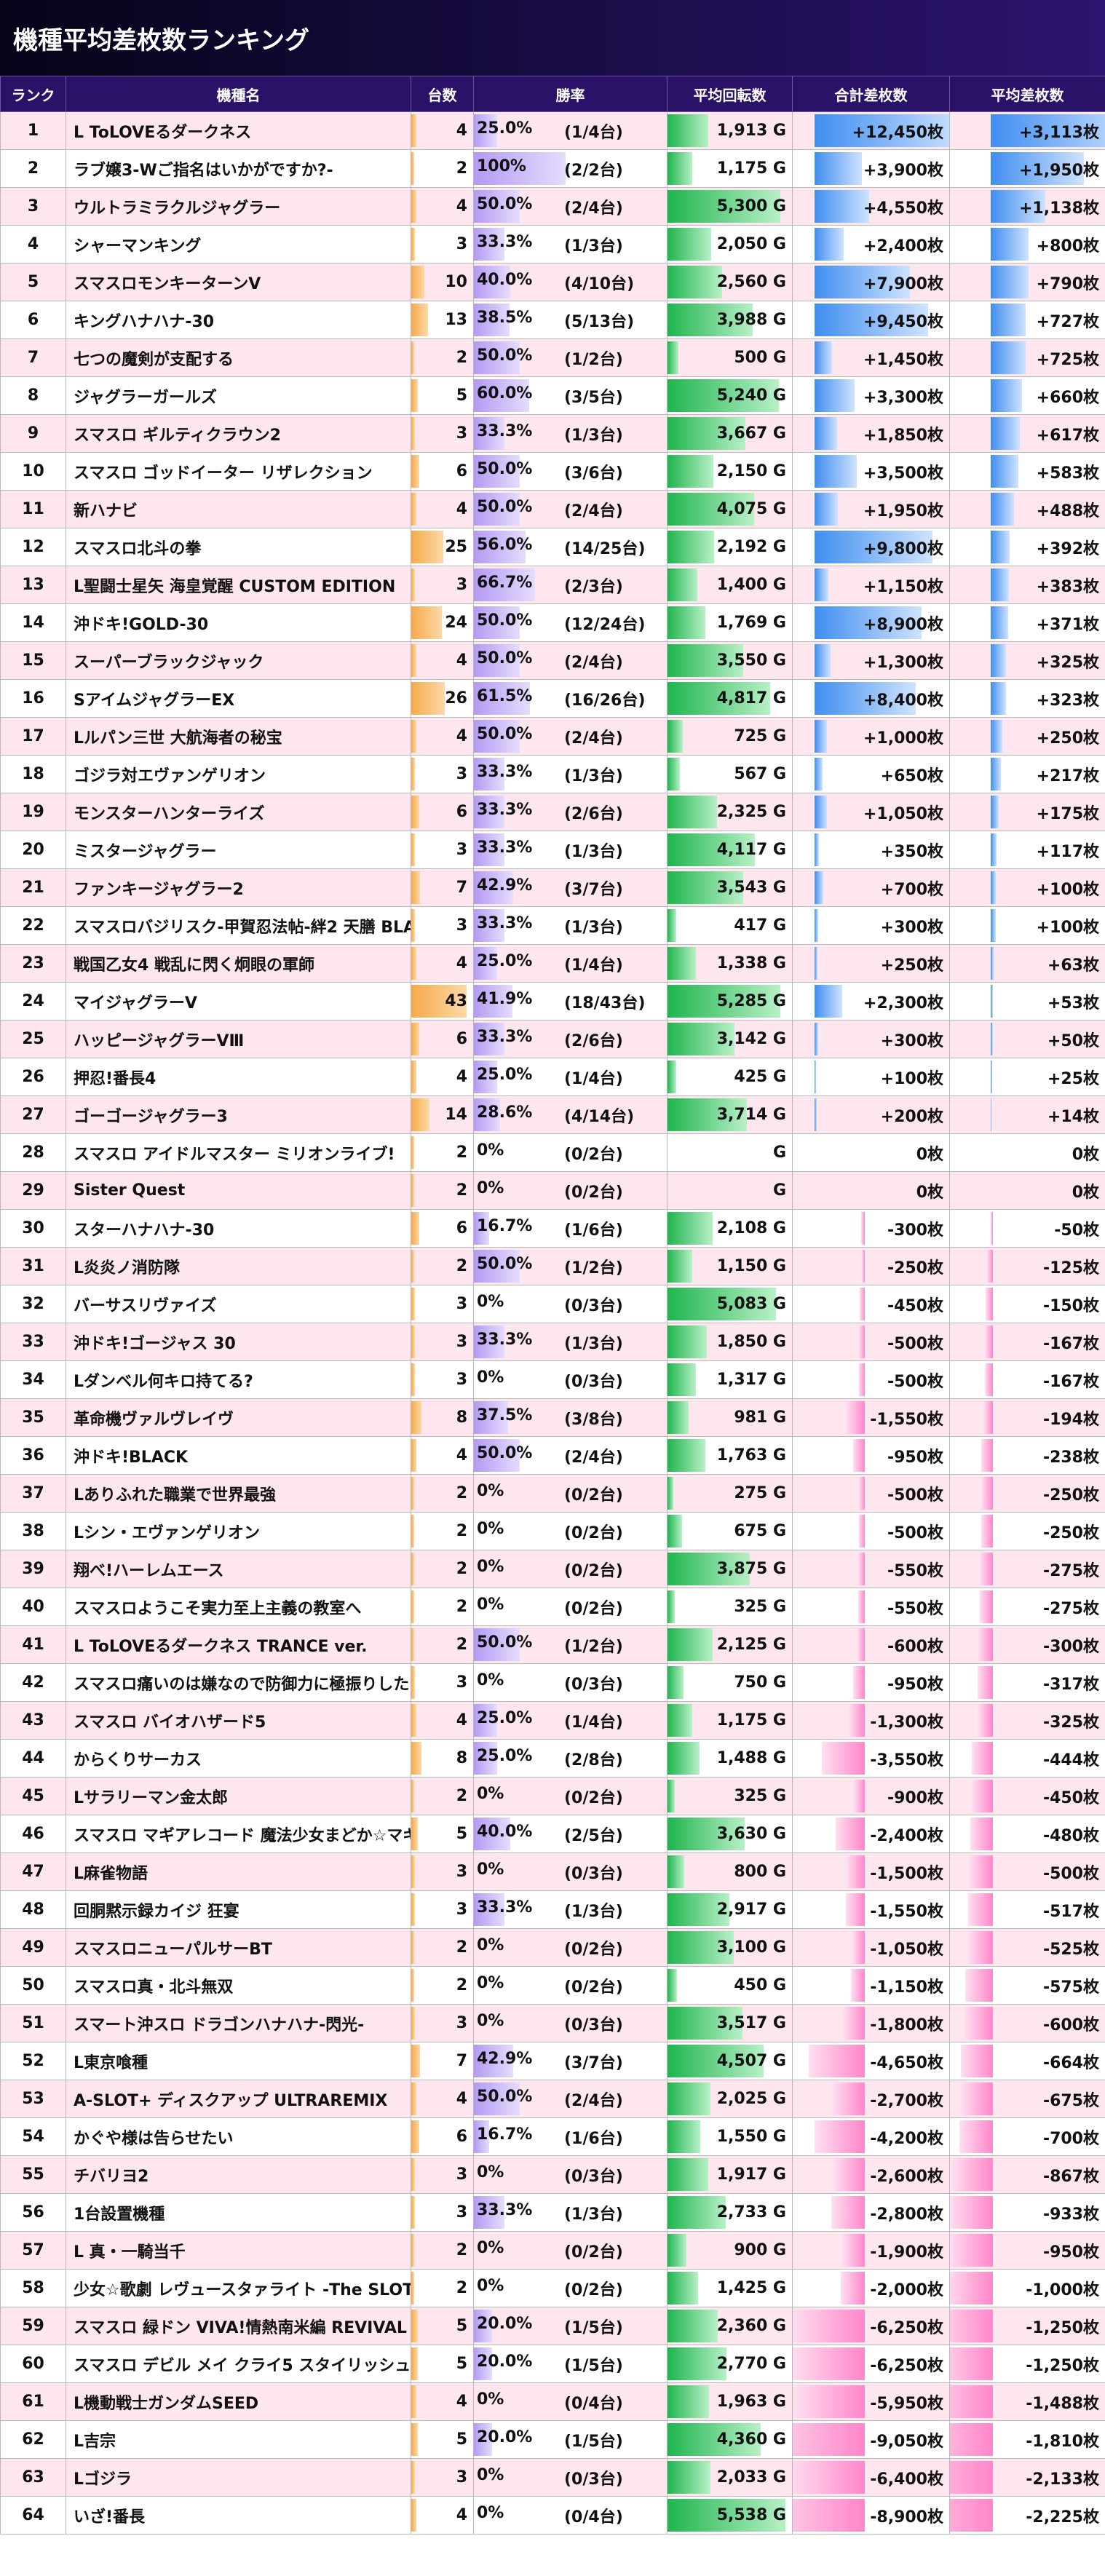  I want to click on header-name: 機種名, so click(239, 94).